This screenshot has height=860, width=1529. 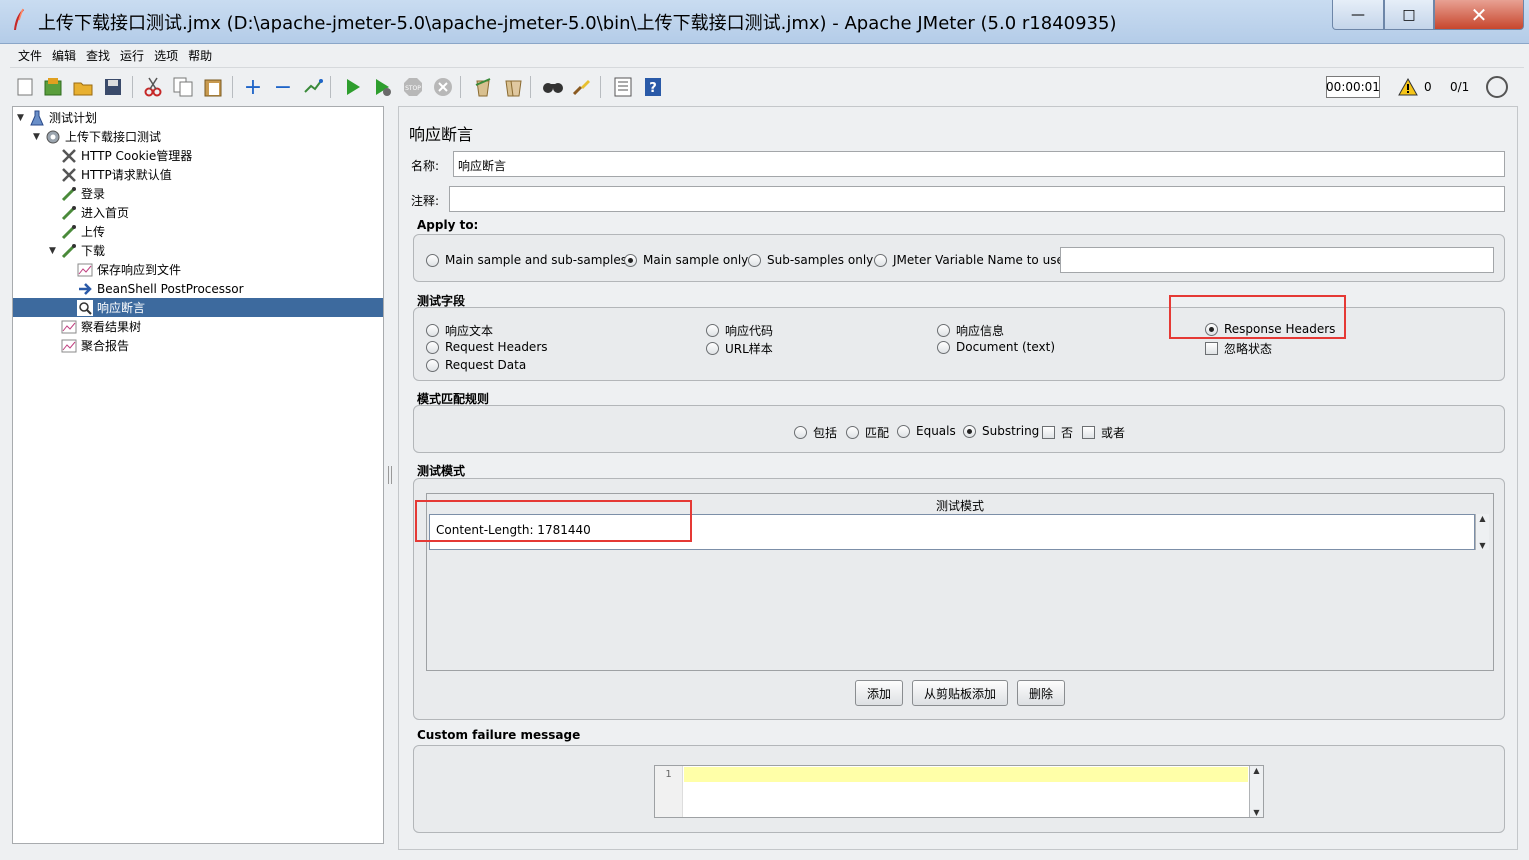 What do you see at coordinates (1103, 432) in the screenshot?
I see `or-checkbox: 或者` at bounding box center [1103, 432].